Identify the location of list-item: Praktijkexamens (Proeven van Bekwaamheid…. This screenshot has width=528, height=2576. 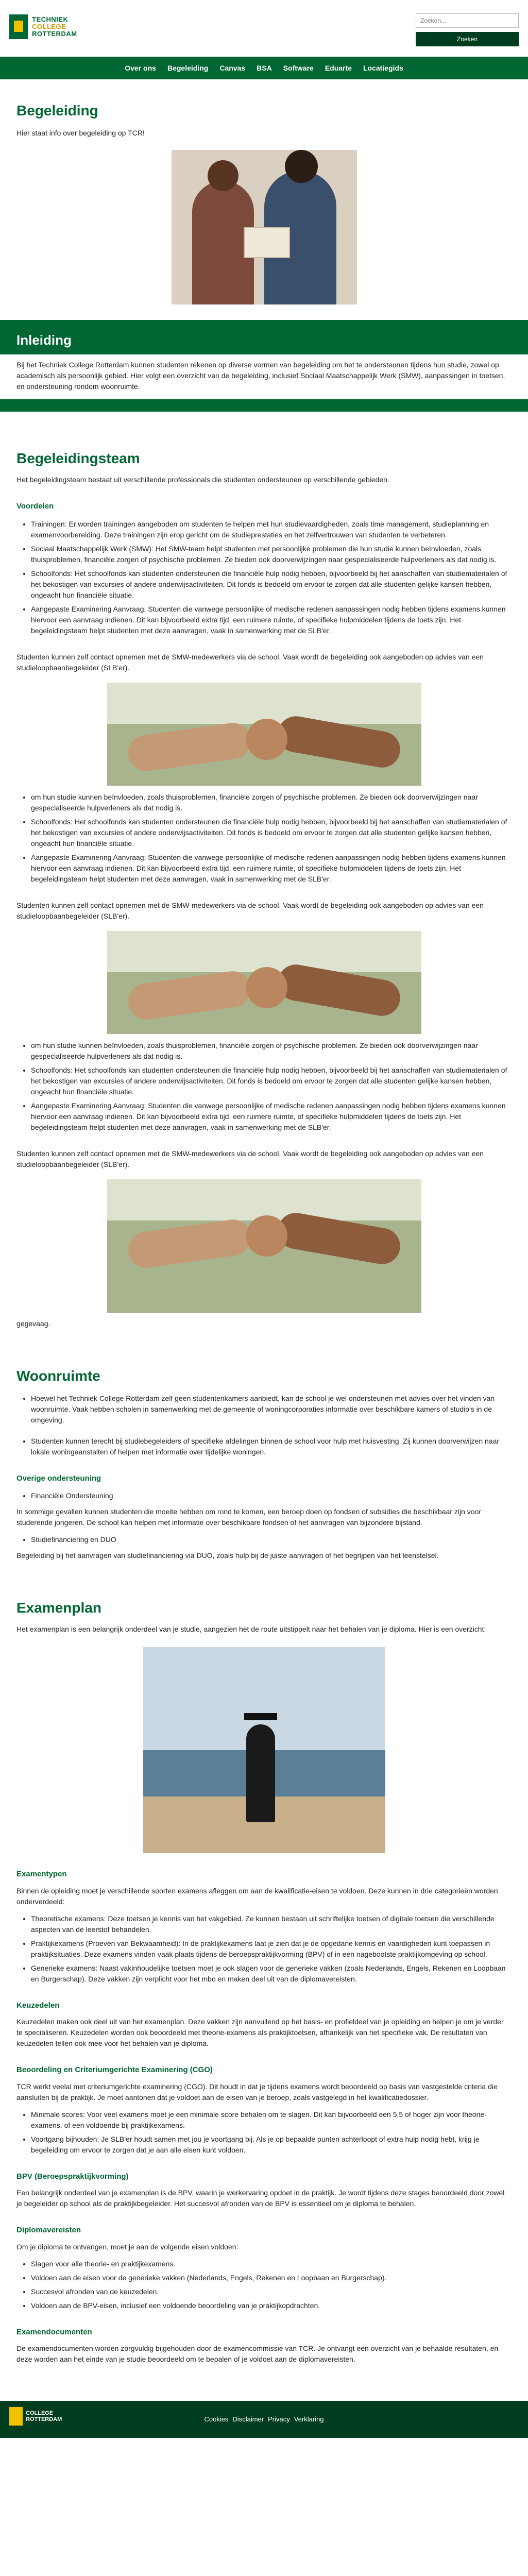
(271, 1949).